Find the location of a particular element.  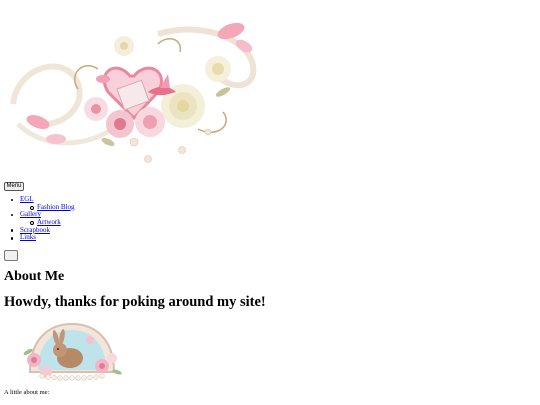

nav-link-fashion-blog: Fashion Blog is located at coordinates (56, 207).